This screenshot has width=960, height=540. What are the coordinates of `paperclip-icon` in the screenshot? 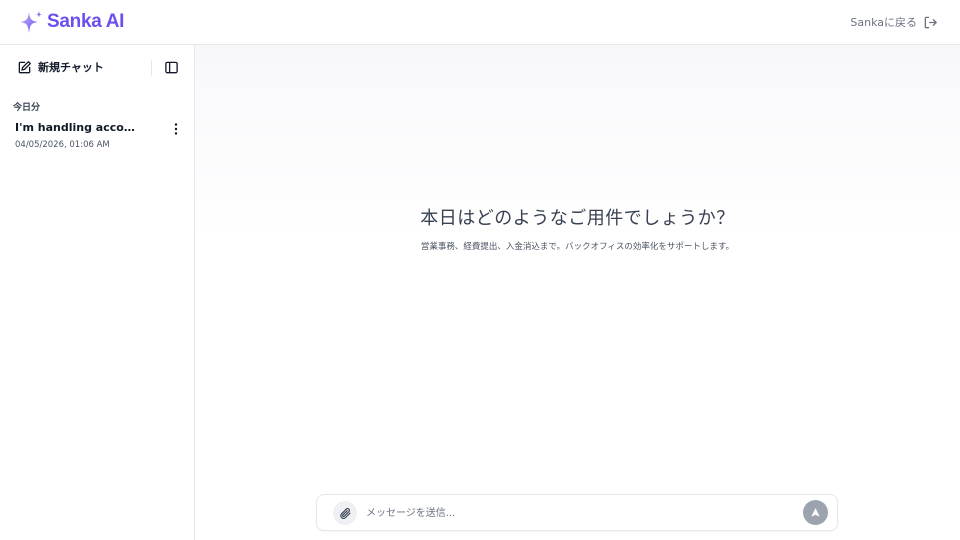 It's located at (345, 513).